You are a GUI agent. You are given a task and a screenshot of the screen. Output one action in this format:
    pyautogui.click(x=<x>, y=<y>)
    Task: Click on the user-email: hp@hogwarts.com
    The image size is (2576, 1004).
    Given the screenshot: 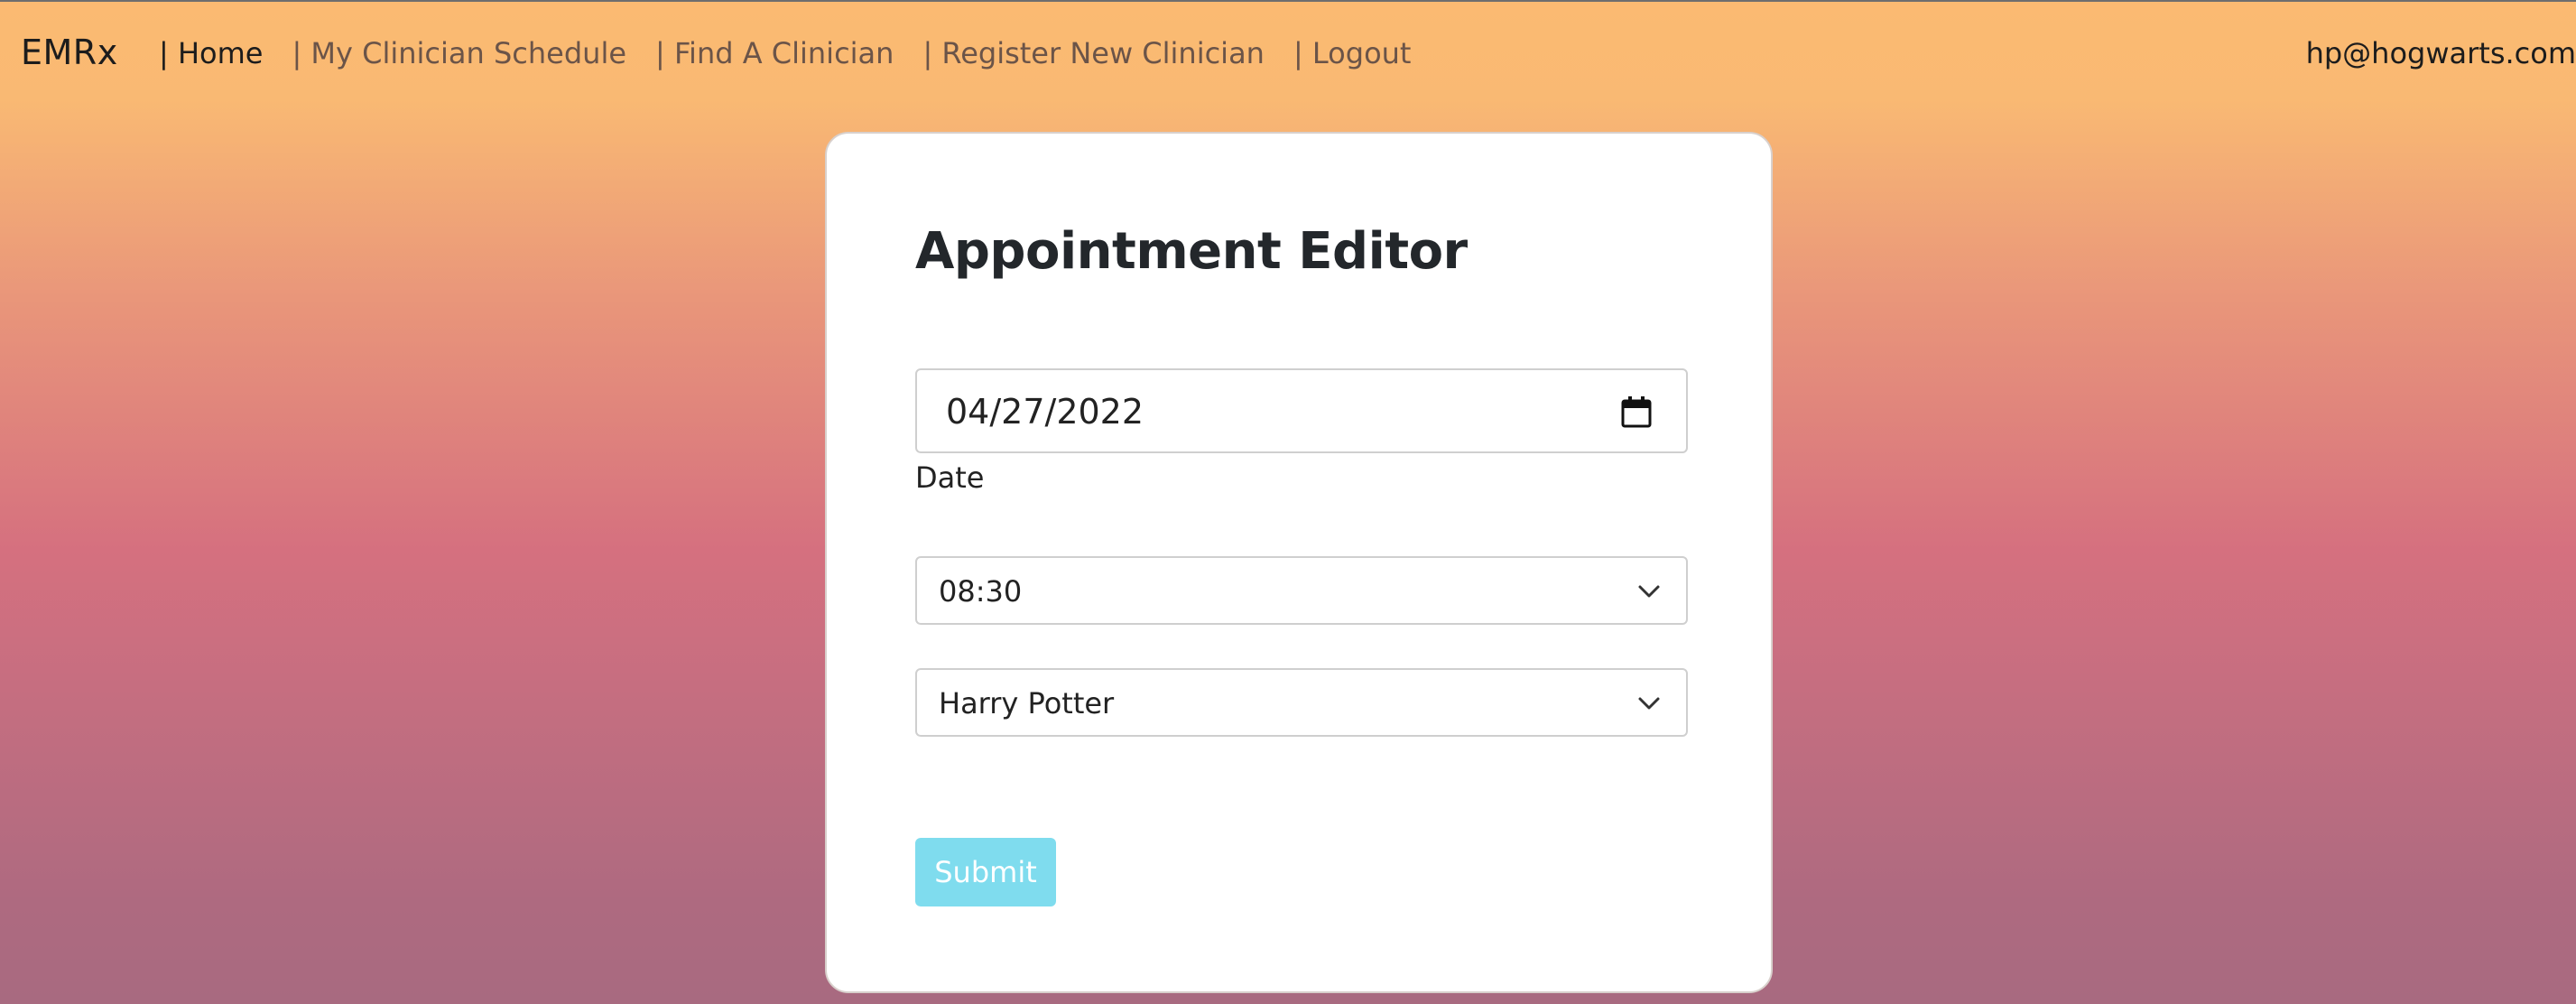 What is the action you would take?
    pyautogui.click(x=2440, y=53)
    